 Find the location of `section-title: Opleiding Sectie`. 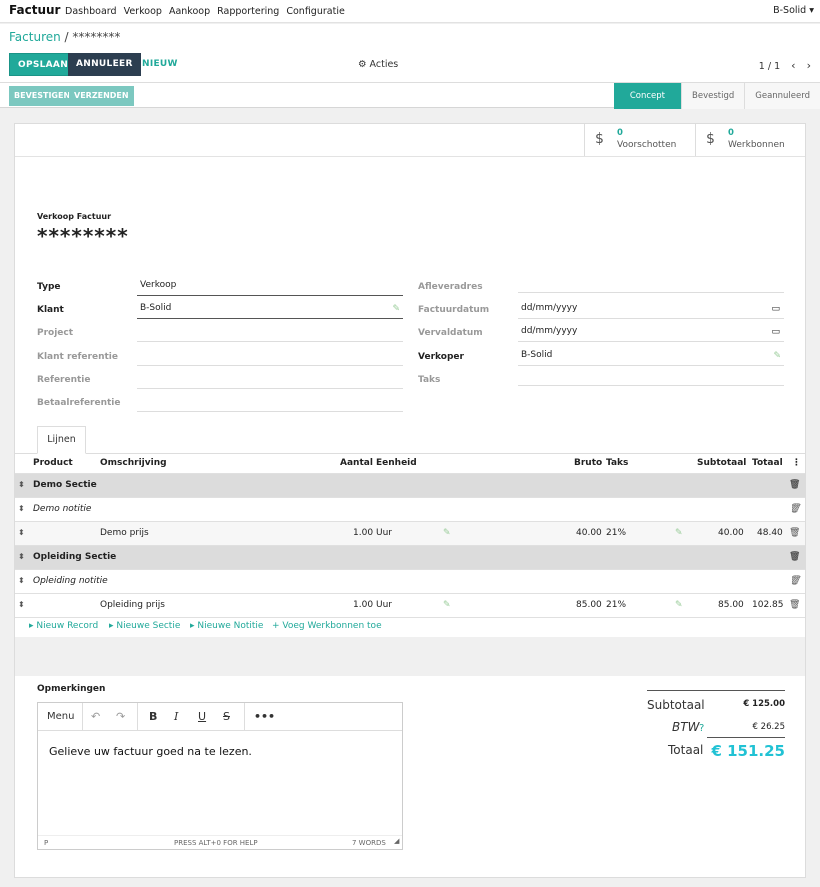

section-title: Opleiding Sectie is located at coordinates (75, 557).